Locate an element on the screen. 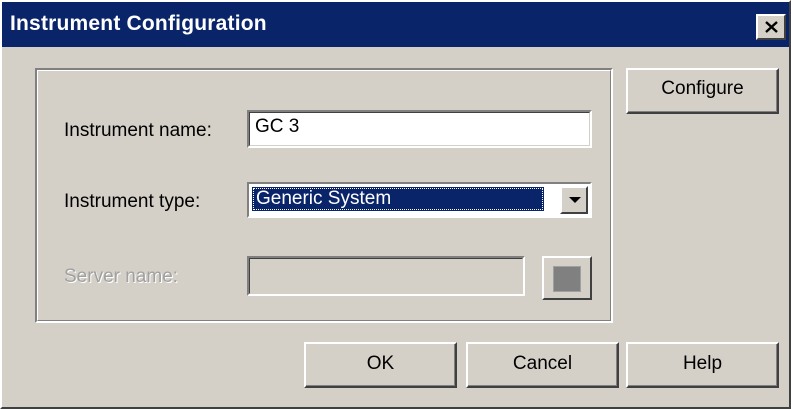  server-name-field is located at coordinates (386, 276).